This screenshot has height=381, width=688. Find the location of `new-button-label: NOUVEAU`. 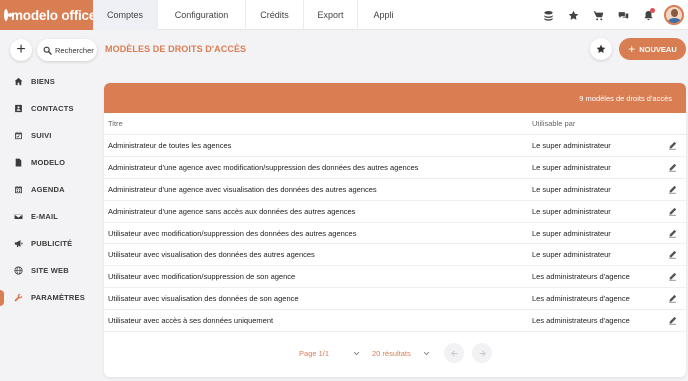

new-button-label: NOUVEAU is located at coordinates (658, 49).